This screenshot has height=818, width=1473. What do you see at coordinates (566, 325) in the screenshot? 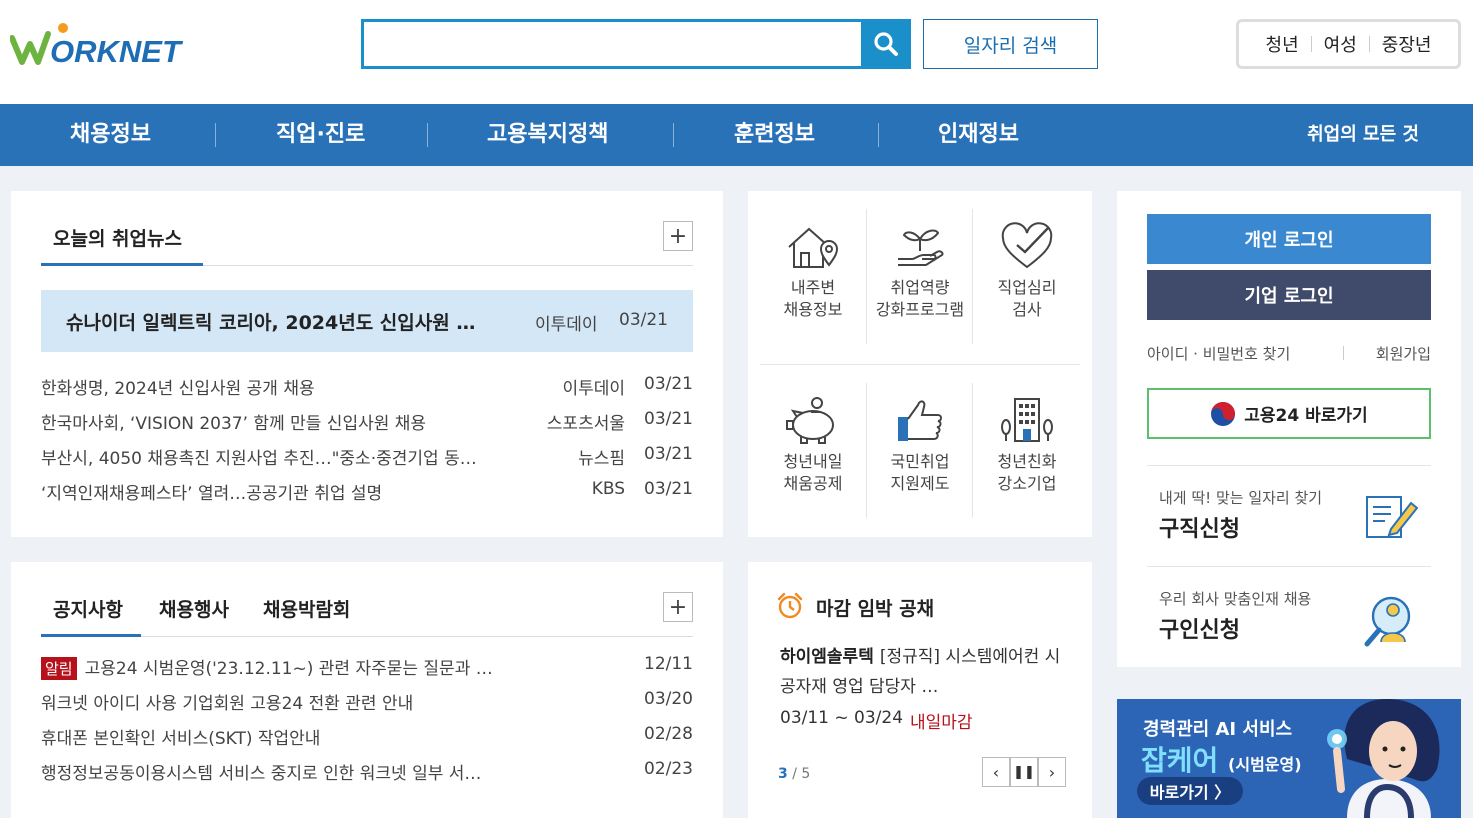
I see `headline-source: 이투데이` at bounding box center [566, 325].